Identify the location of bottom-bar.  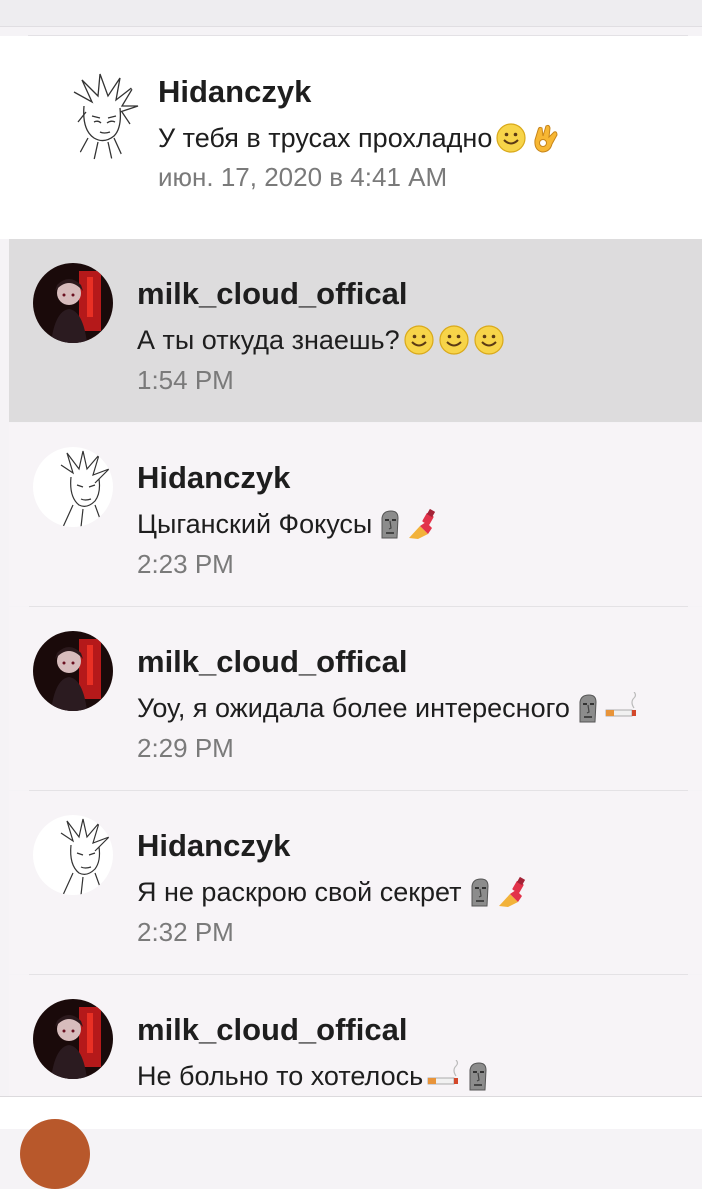
(351, 1142).